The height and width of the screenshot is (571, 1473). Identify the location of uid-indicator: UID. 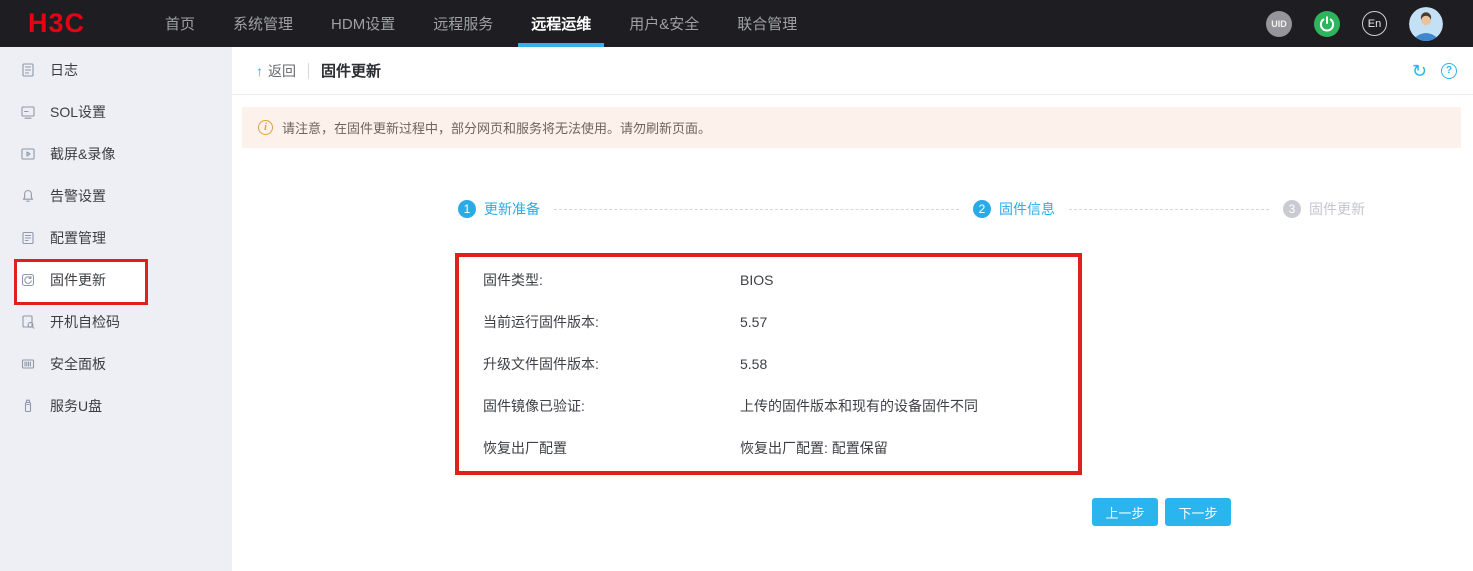
(1279, 23).